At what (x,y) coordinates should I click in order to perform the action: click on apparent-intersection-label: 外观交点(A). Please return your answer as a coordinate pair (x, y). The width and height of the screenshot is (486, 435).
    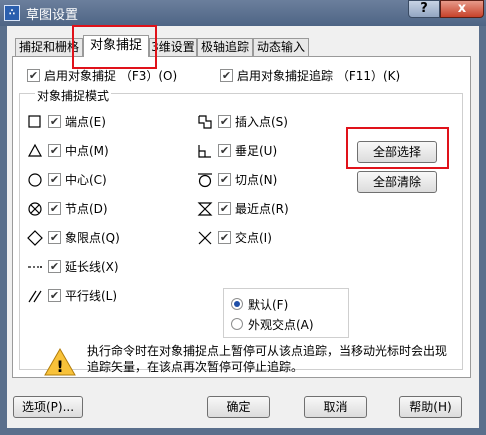
    Looking at the image, I should click on (281, 325).